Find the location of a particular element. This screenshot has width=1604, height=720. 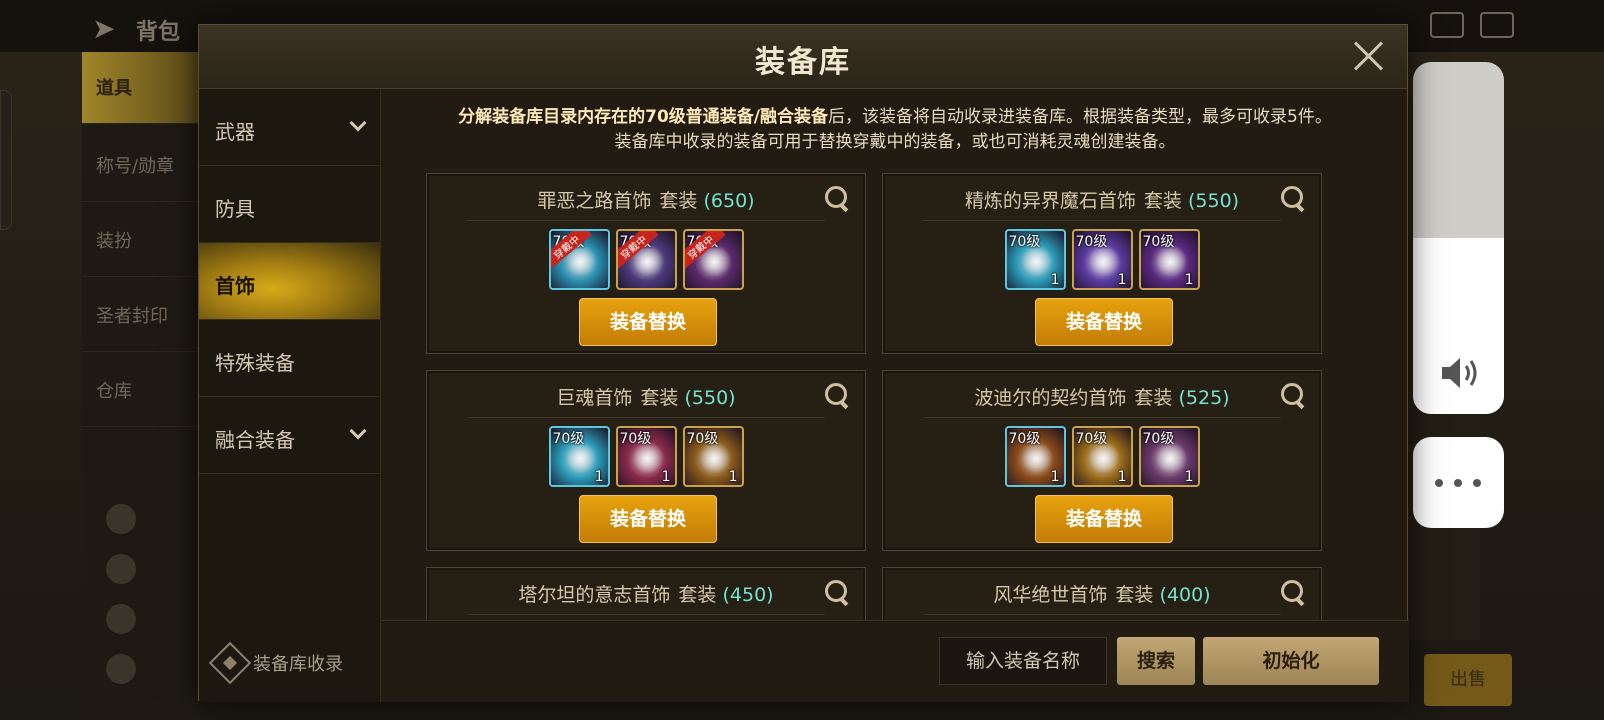

set-card: 风华绝世首饰 套装 (400) is located at coordinates (1102, 593).